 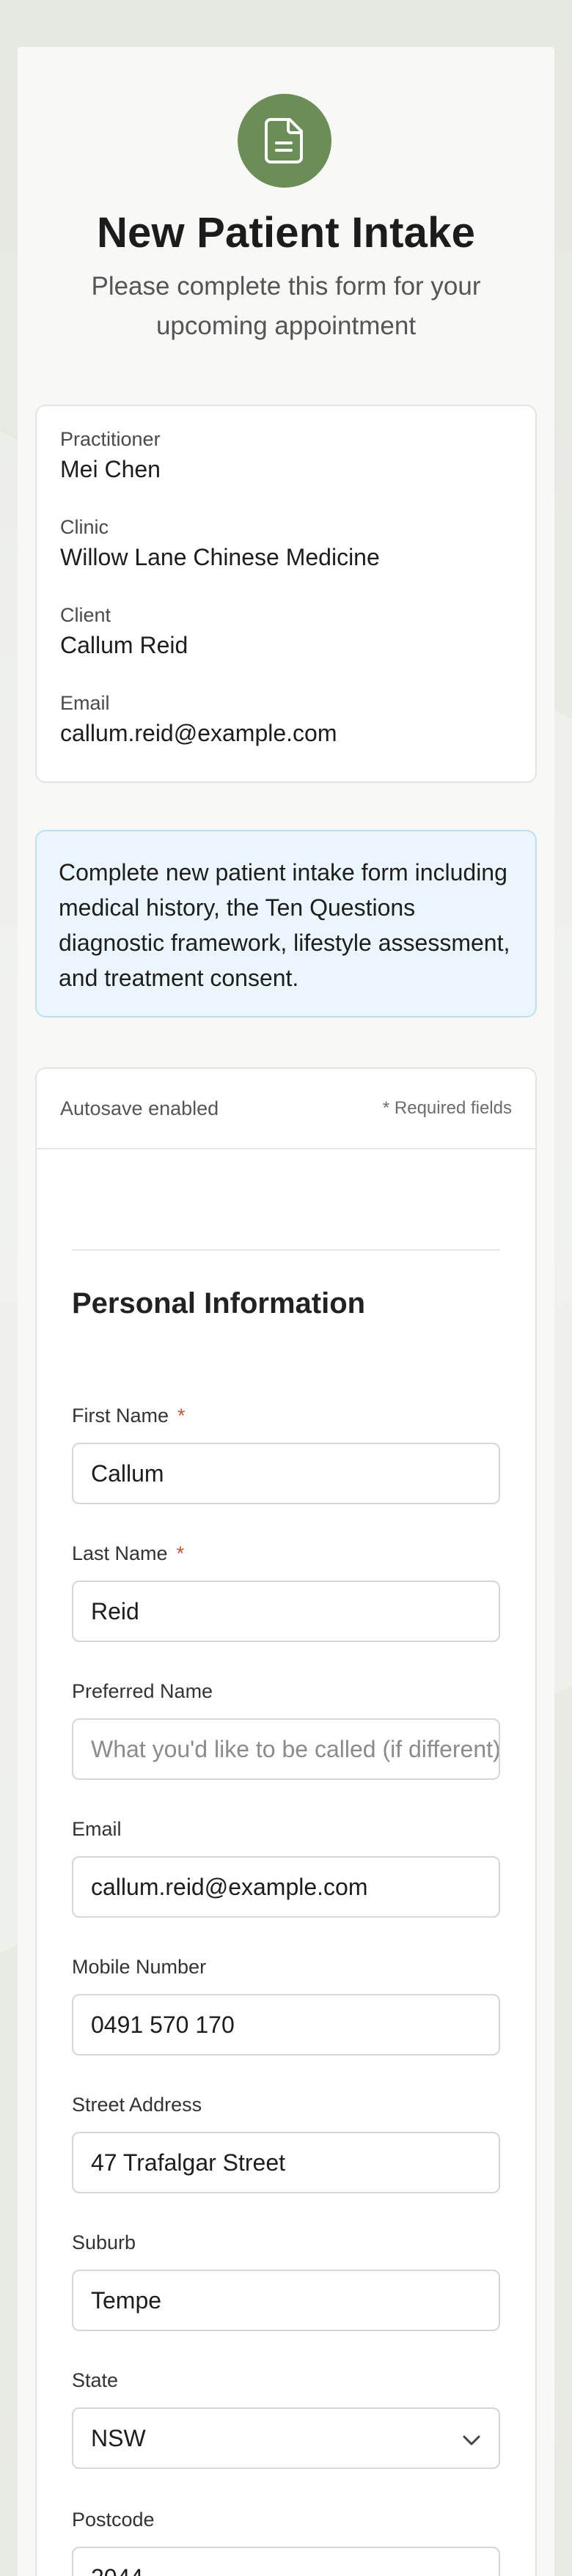 What do you see at coordinates (139, 1108) in the screenshot?
I see `autosave-status: Autosave enabled` at bounding box center [139, 1108].